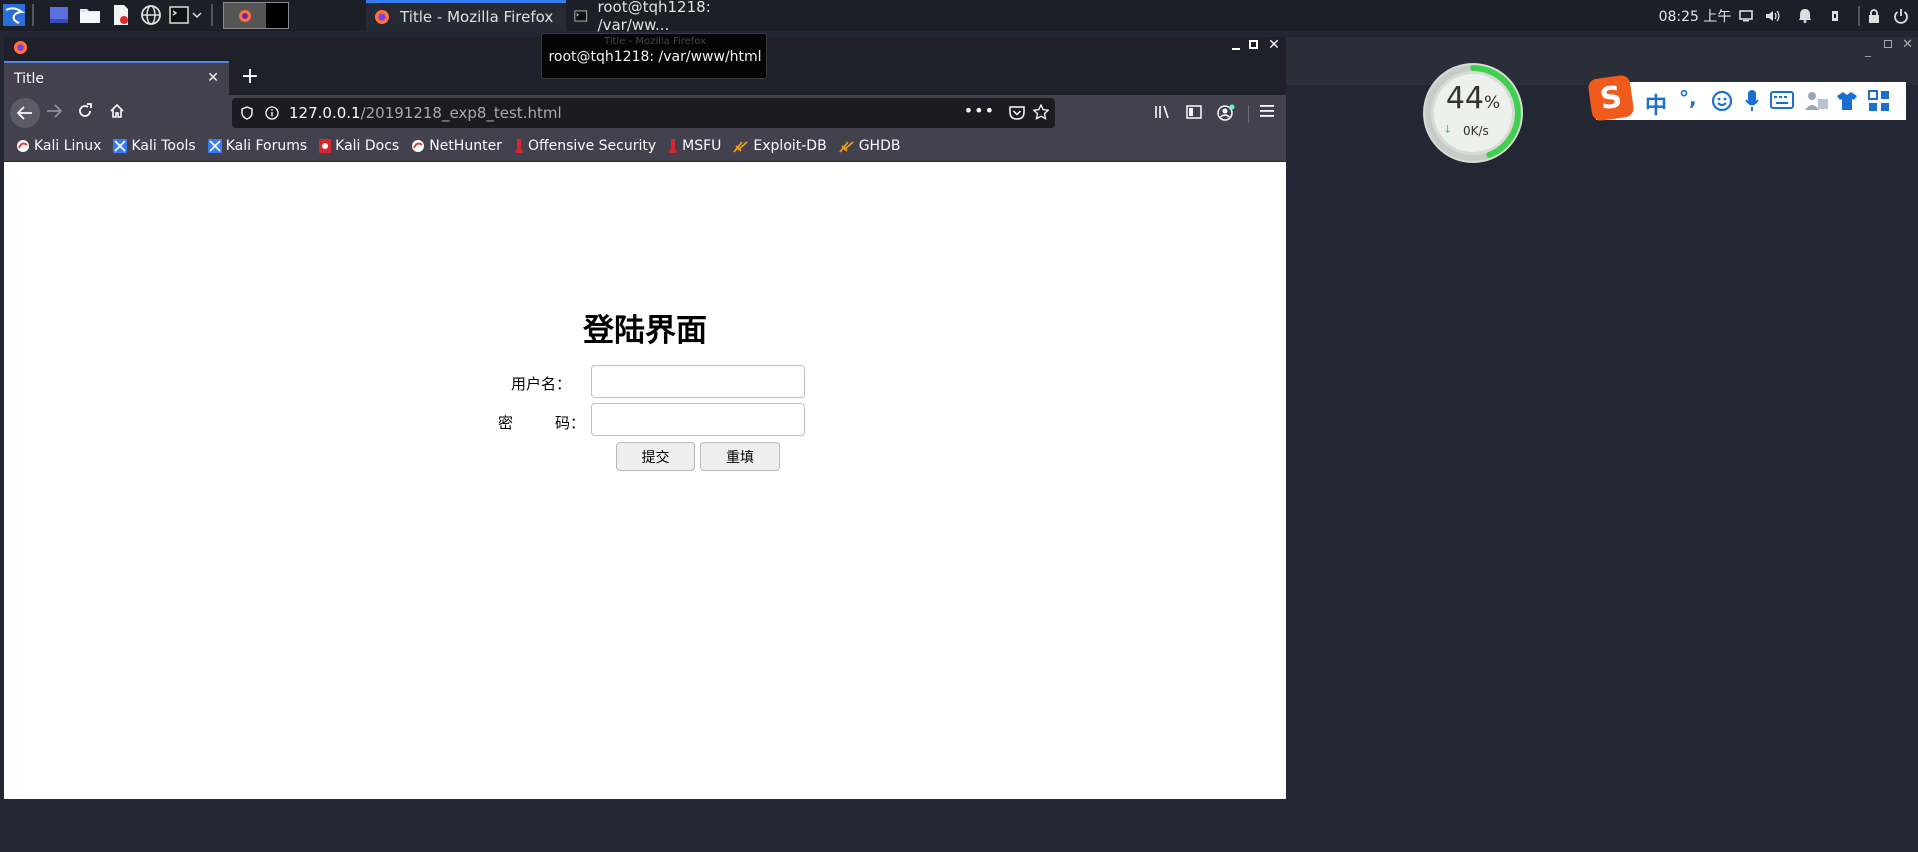 The width and height of the screenshot is (1918, 852). I want to click on gauge-percent-number: 44, so click(1465, 98).